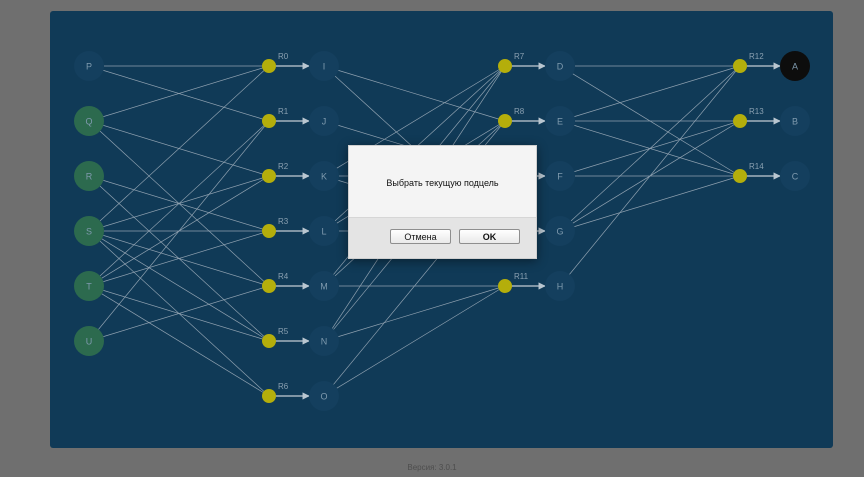 This screenshot has width=864, height=477. Describe the element at coordinates (88, 121) in the screenshot. I see `node-q-label: Q` at that location.